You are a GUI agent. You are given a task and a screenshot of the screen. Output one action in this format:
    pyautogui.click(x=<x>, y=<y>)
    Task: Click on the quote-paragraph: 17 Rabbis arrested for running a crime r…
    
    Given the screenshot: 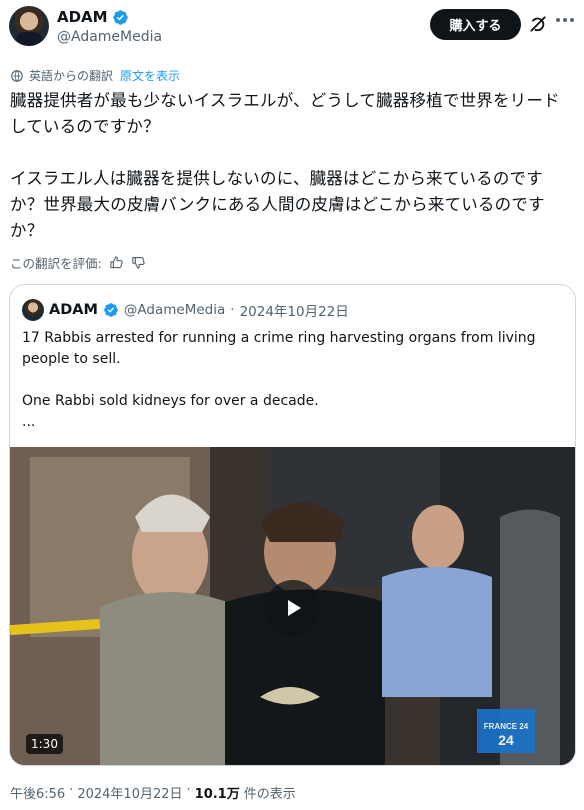 What is the action you would take?
    pyautogui.click(x=279, y=348)
    